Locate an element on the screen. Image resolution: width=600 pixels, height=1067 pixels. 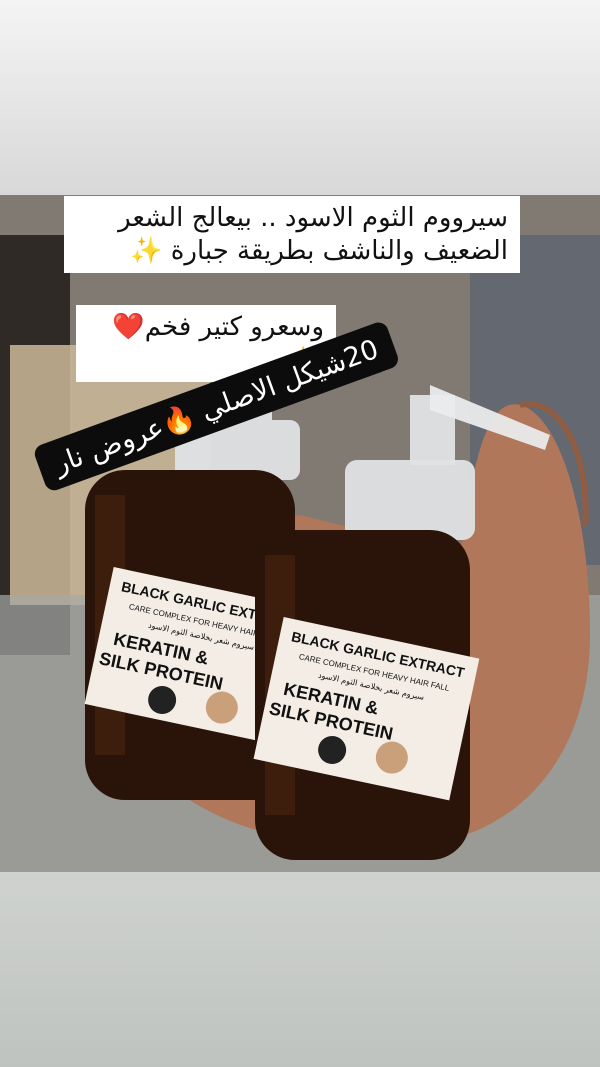
caption-line-2: الضعيف والناشف بطريقة جبارة ✨ is located at coordinates (319, 250).